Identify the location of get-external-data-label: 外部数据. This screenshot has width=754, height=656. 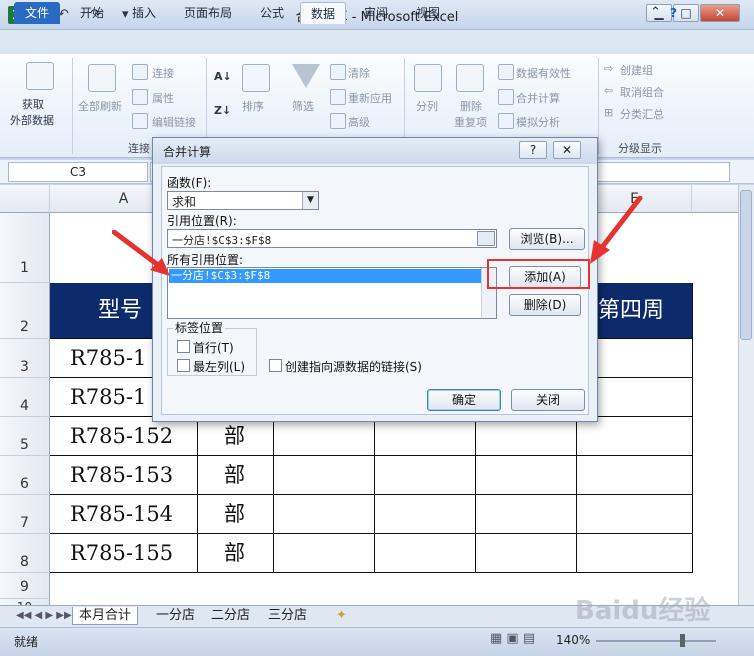
(32, 120).